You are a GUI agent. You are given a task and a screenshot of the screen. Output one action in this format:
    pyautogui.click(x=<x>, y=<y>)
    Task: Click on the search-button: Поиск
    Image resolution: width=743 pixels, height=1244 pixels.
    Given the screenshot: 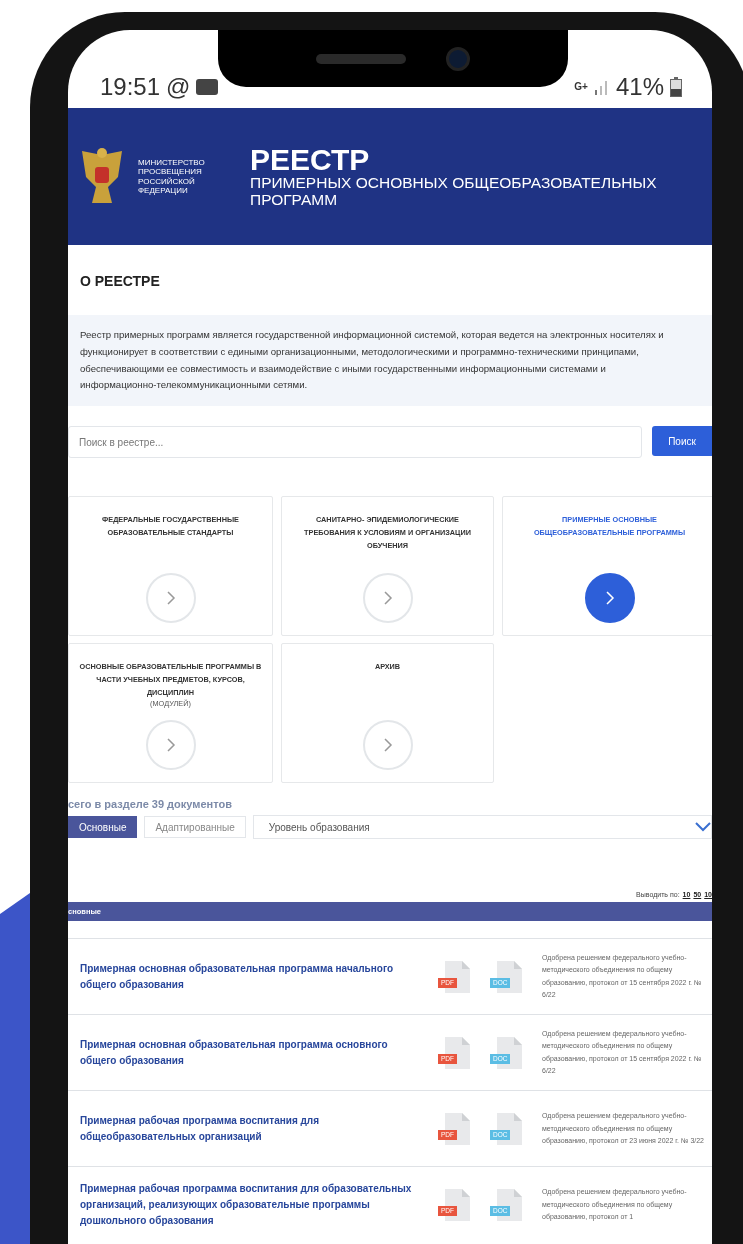 What is the action you would take?
    pyautogui.click(x=682, y=441)
    